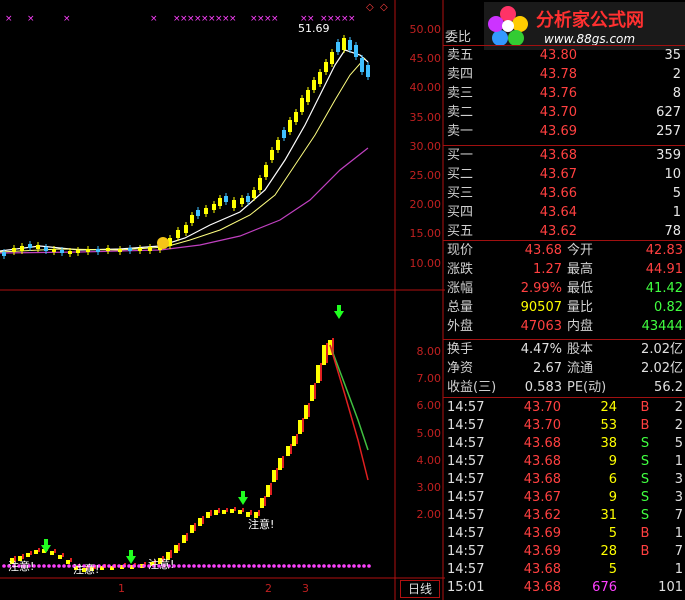 This screenshot has width=685, height=600. I want to click on tick-price: 43.67, so click(542, 497).